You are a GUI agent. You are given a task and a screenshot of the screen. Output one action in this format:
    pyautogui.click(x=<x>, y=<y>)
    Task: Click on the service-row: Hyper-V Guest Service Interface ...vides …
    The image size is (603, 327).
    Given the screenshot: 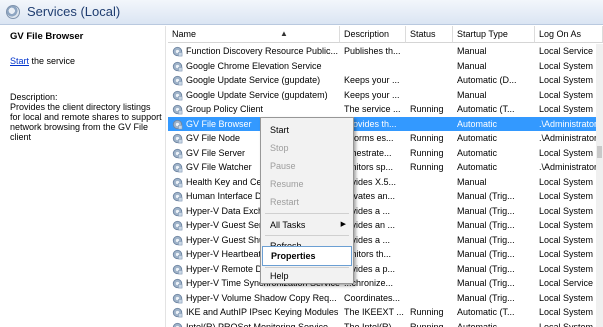 What is the action you would take?
    pyautogui.click(x=385, y=225)
    